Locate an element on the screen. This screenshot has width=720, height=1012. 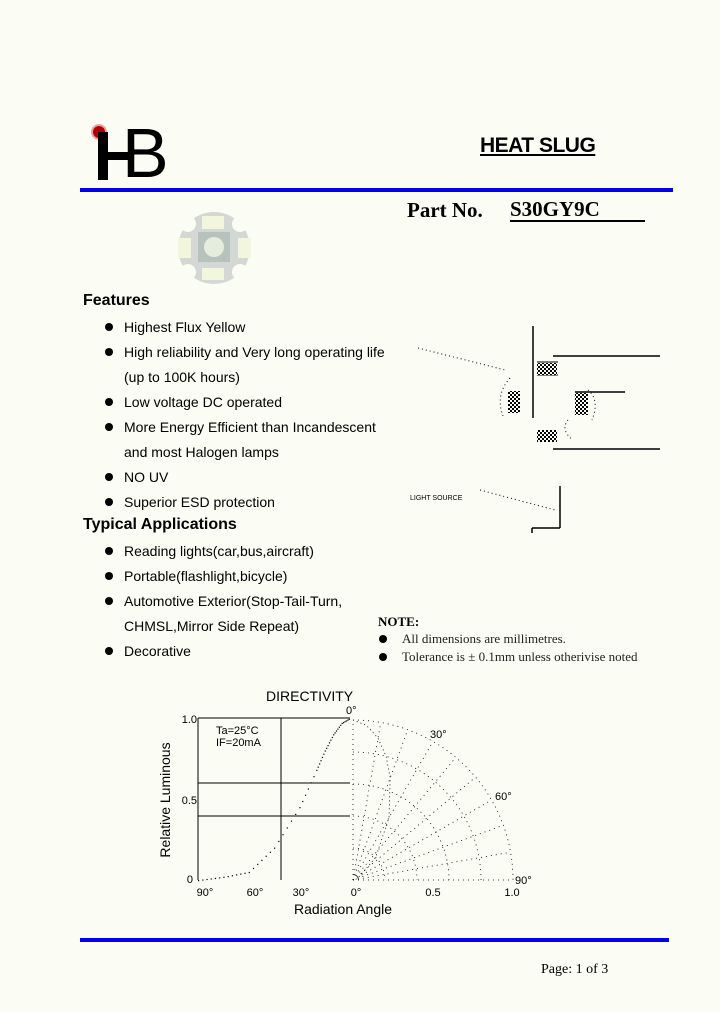
document-title: HEAT SLUG is located at coordinates (538, 145).